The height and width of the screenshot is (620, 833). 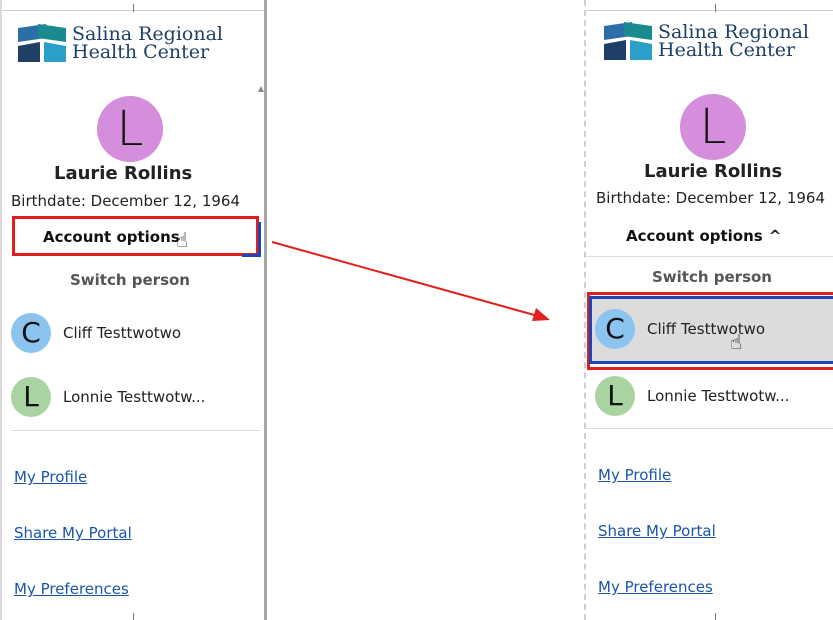 I want to click on person-item: C Cliff Testtwotwo, so click(x=96, y=333).